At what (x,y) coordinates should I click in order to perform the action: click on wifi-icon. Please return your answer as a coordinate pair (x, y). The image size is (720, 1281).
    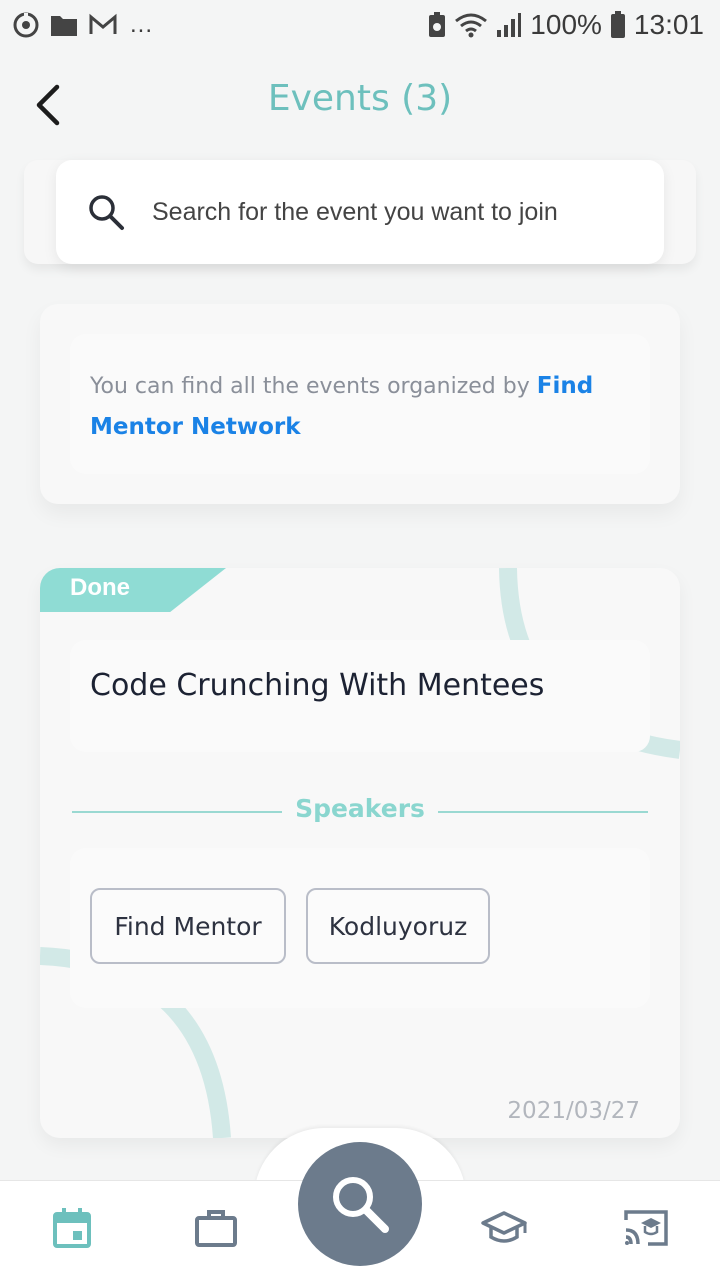
    Looking at the image, I should click on (471, 25).